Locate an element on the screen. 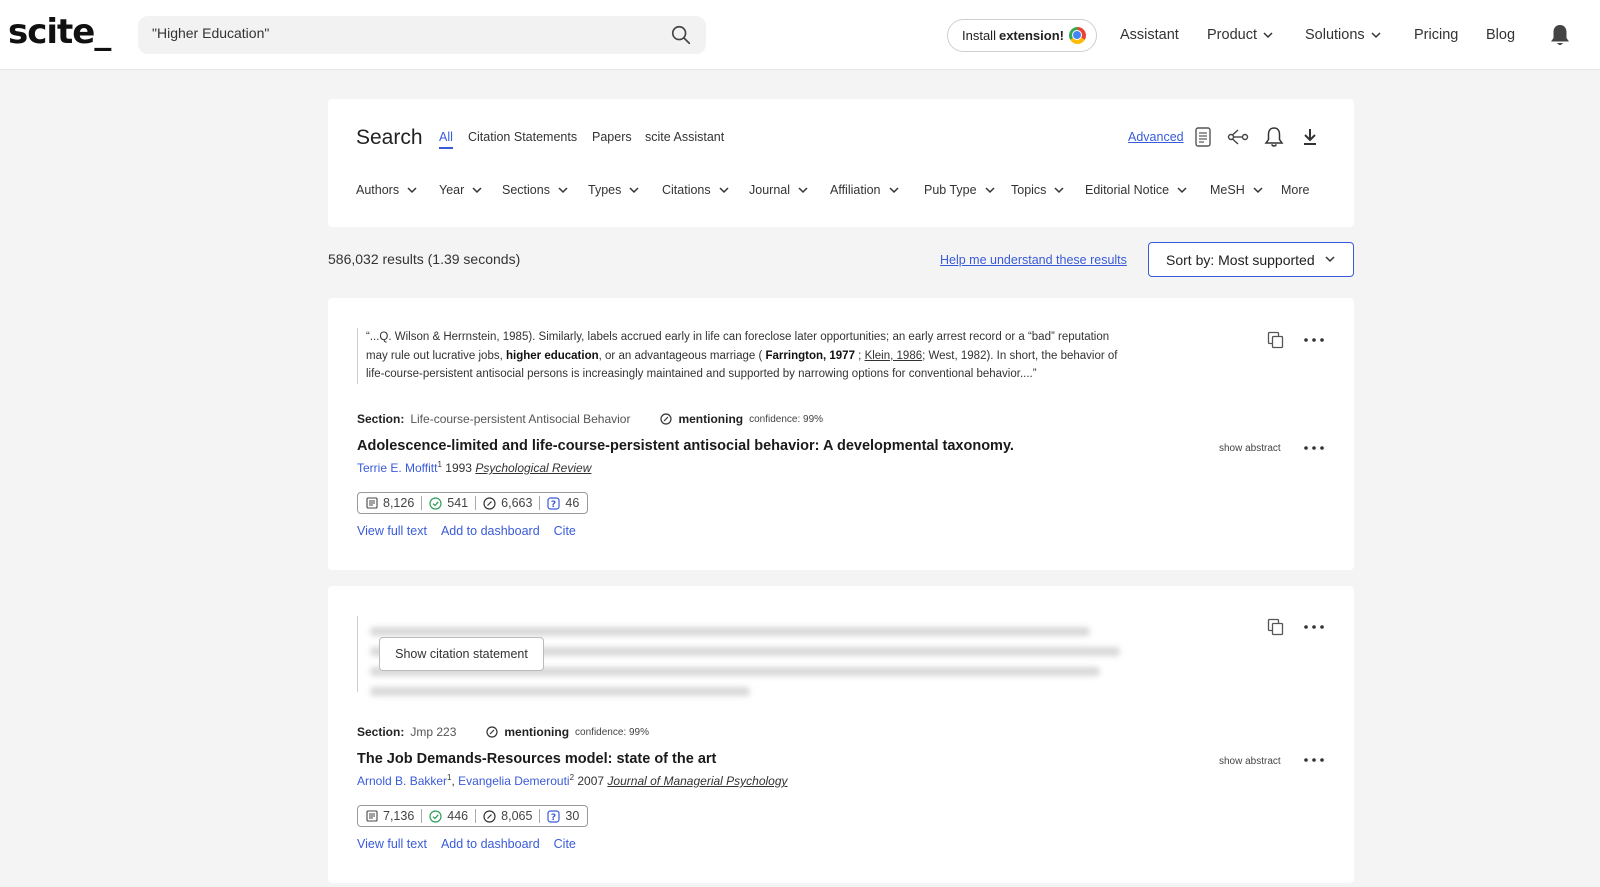  install-extension-button: Install extension! is located at coordinates (1022, 35).